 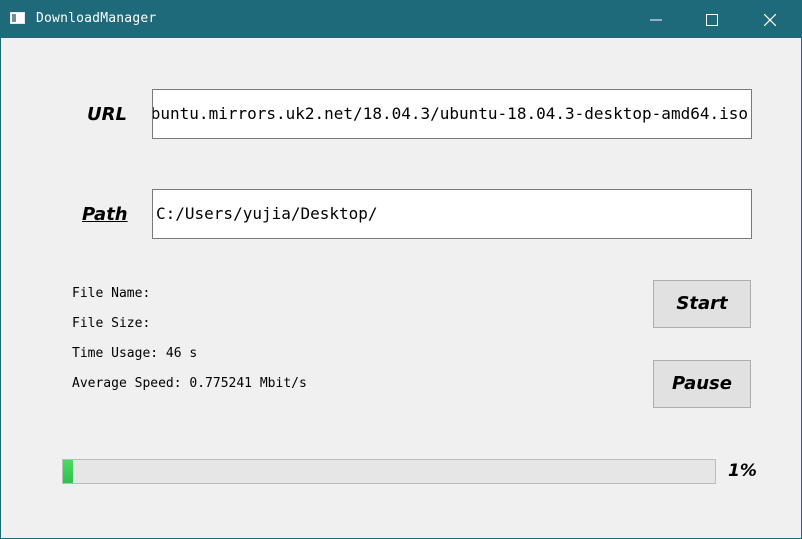 What do you see at coordinates (401, 19) in the screenshot?
I see `title-bar: DownloadManager` at bounding box center [401, 19].